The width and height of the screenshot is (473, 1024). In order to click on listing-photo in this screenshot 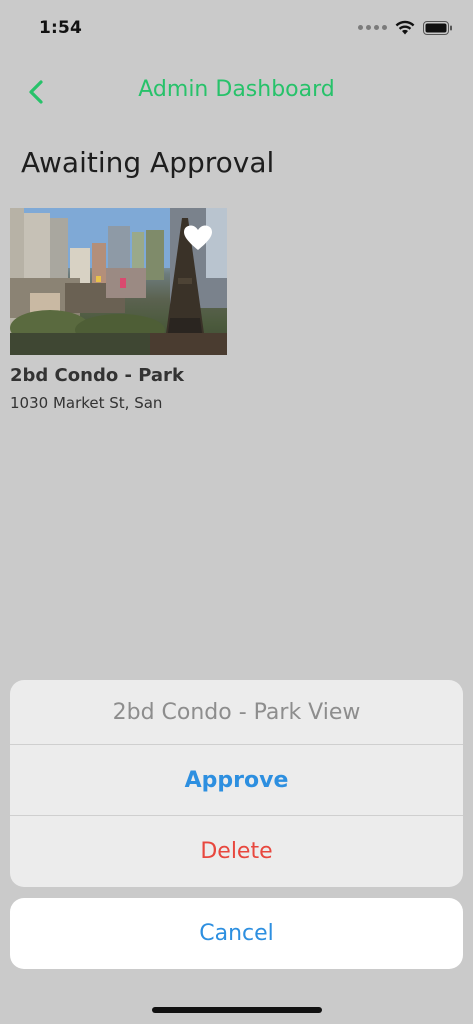, I will do `click(118, 281)`.